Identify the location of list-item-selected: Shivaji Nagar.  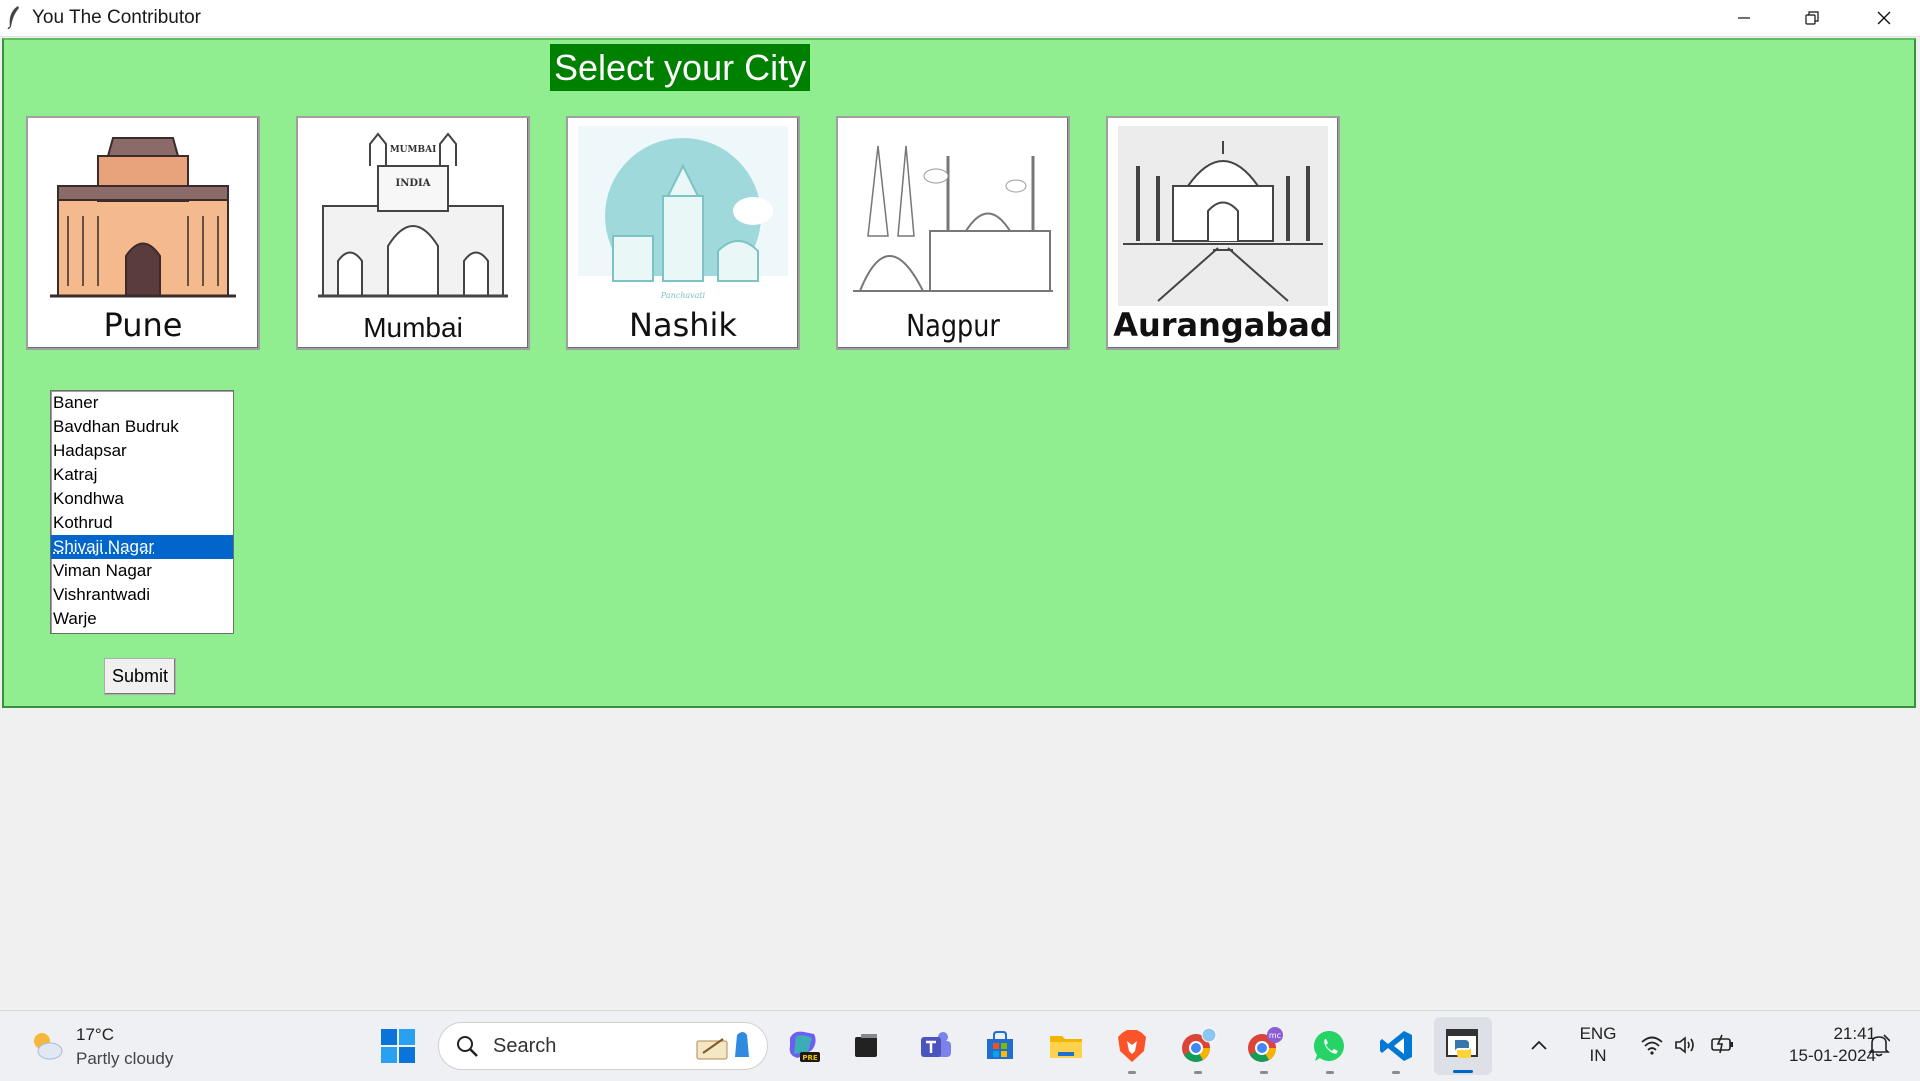
(142, 547).